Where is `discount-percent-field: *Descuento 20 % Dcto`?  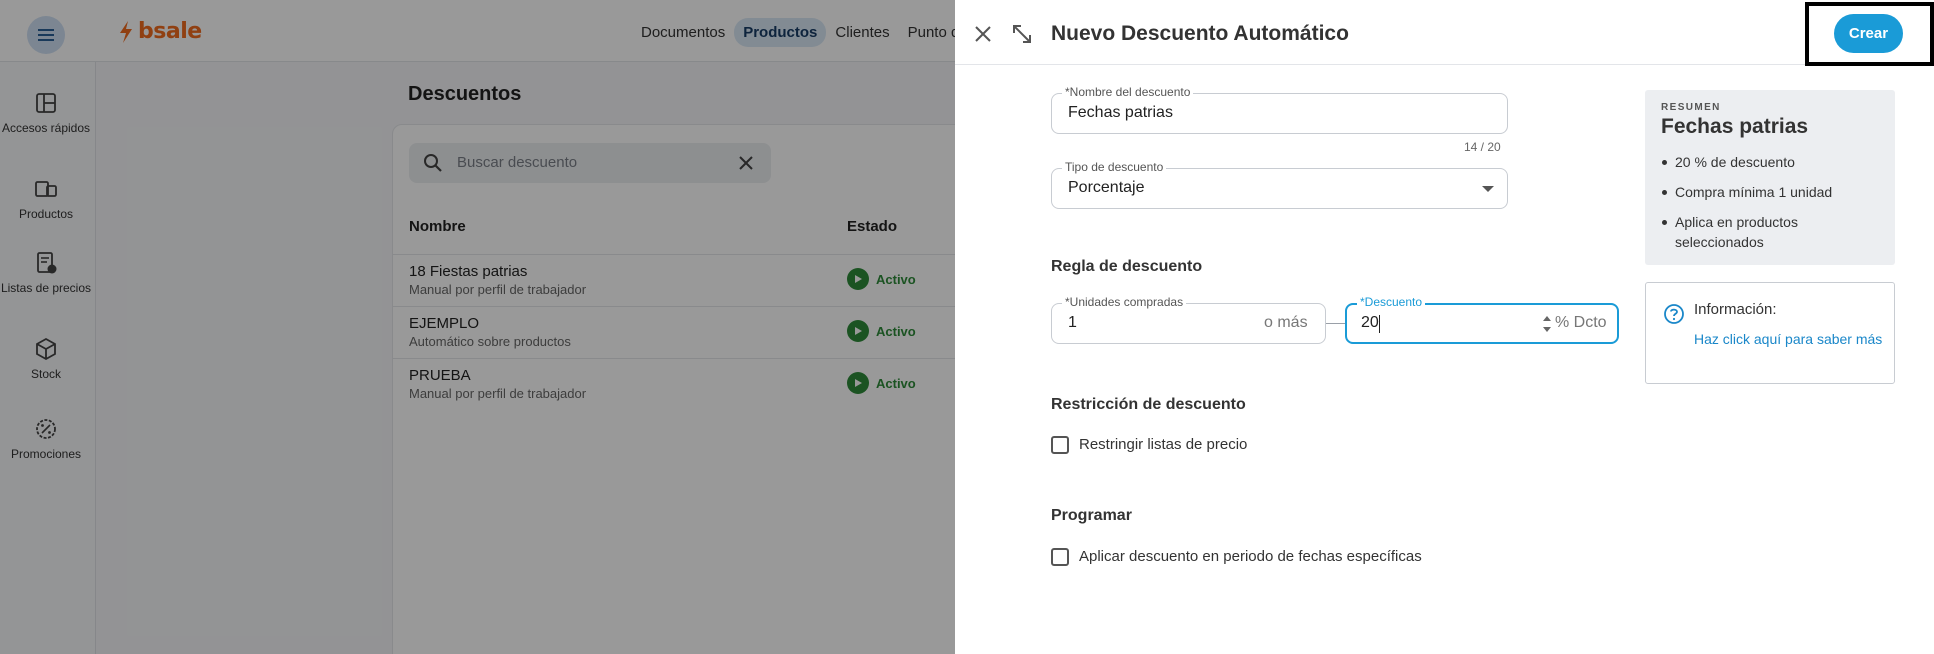 discount-percent-field: *Descuento 20 % Dcto is located at coordinates (1482, 319).